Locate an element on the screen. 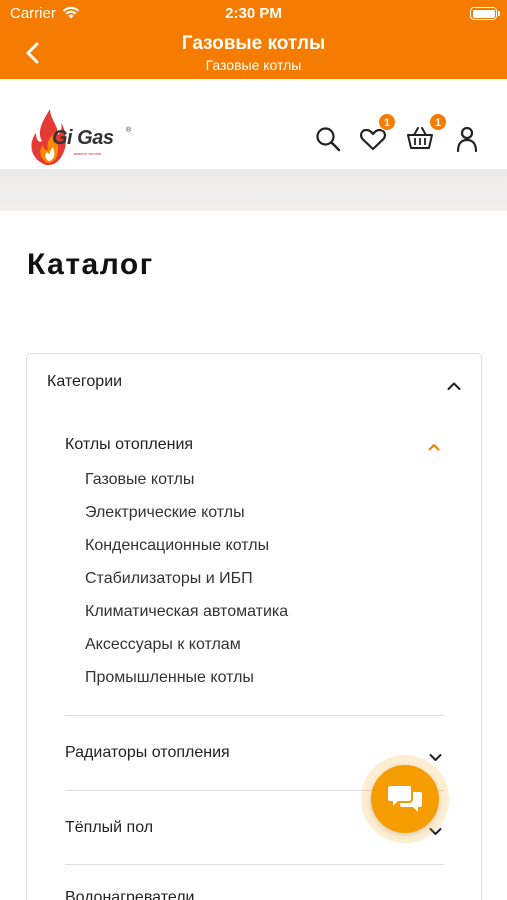  chevron-down-icon is located at coordinates (435, 757).